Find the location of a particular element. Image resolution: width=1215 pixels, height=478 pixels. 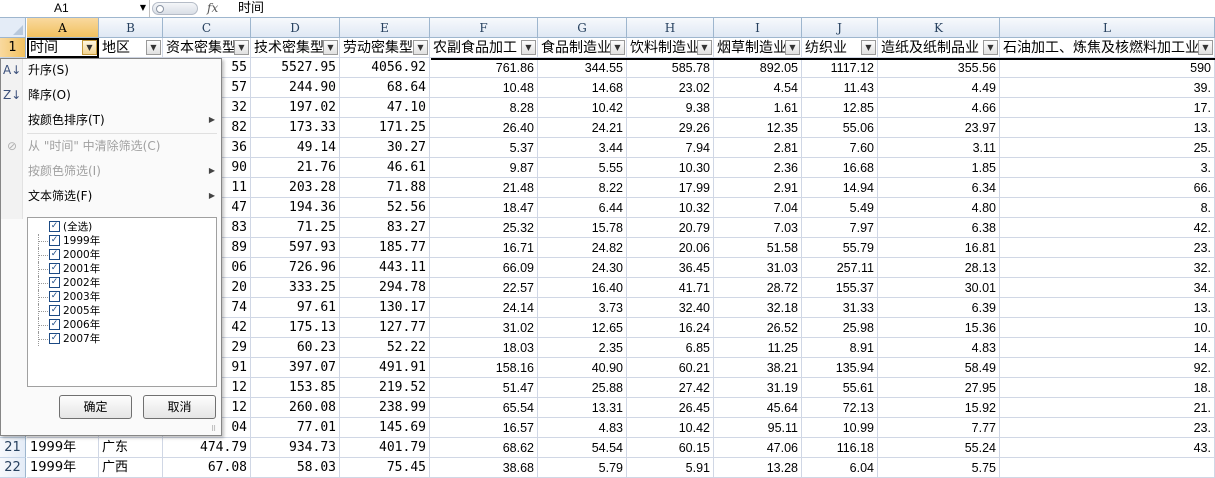

menu-sort-by-color: 按颜色排序(T) ▶ is located at coordinates (122, 120).